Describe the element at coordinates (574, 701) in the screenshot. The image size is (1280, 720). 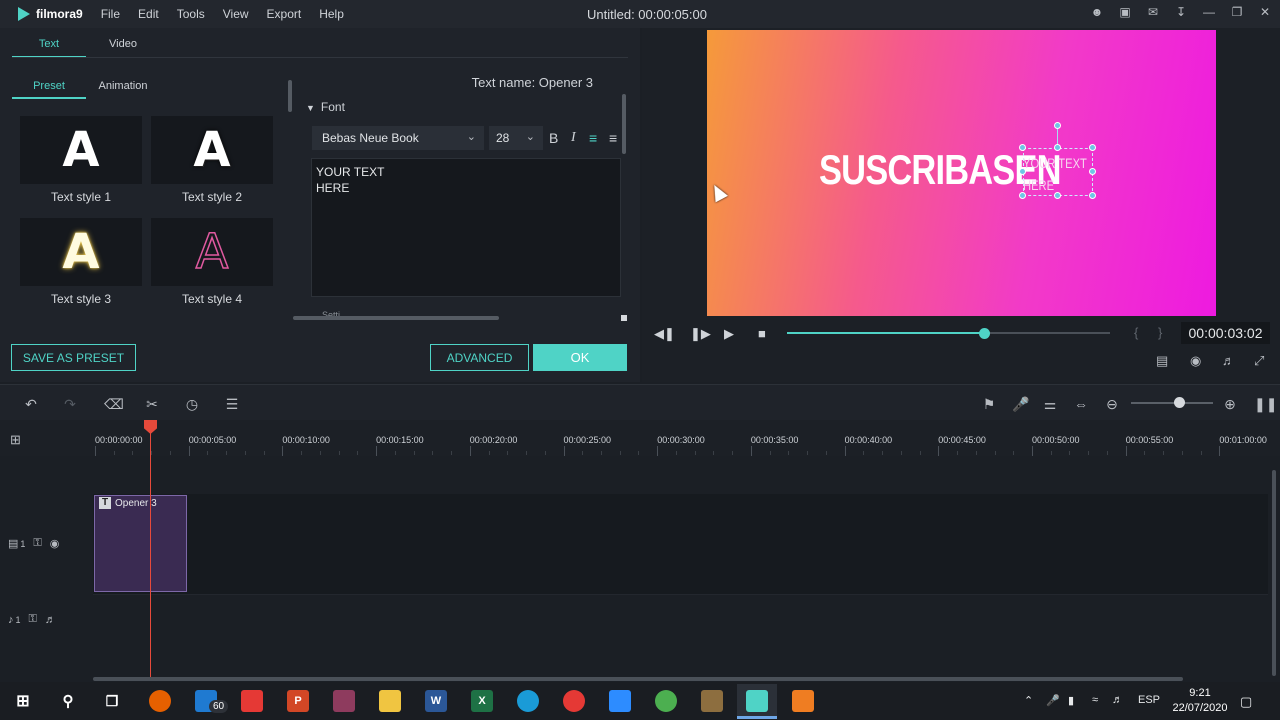
I see `recorder-icon` at that location.